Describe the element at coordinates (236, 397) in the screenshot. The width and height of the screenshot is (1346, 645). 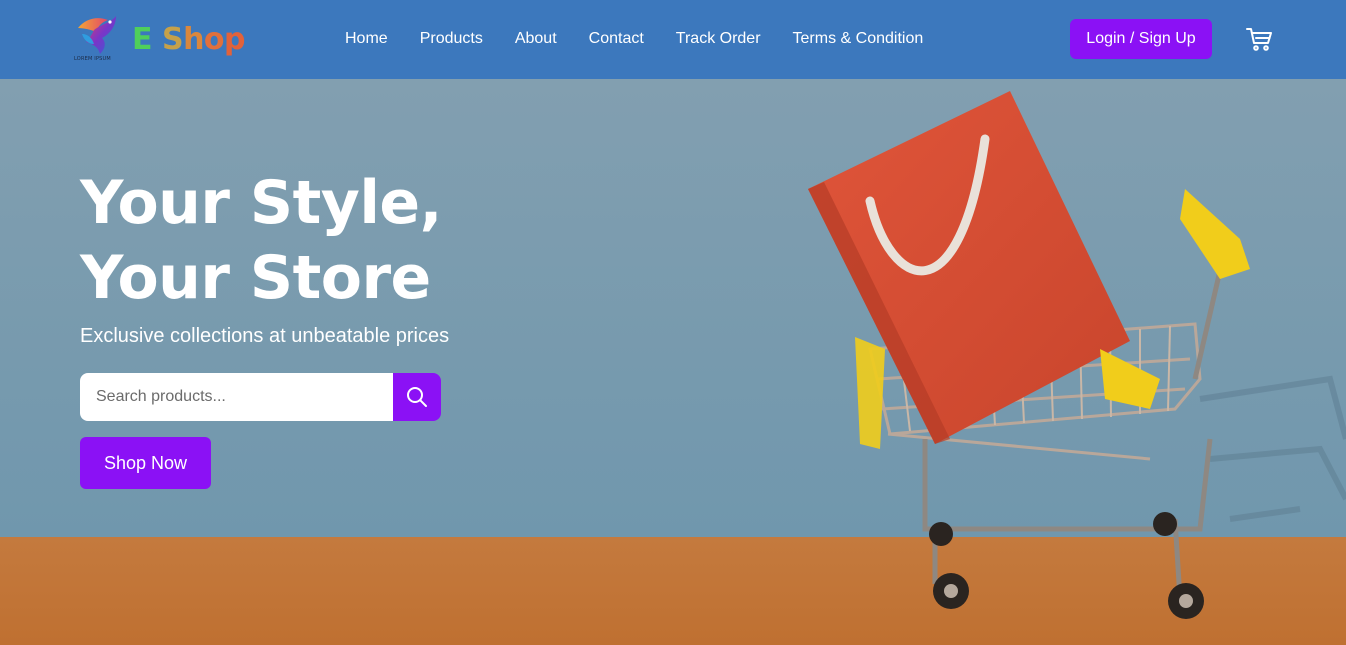
I see `search-input` at that location.